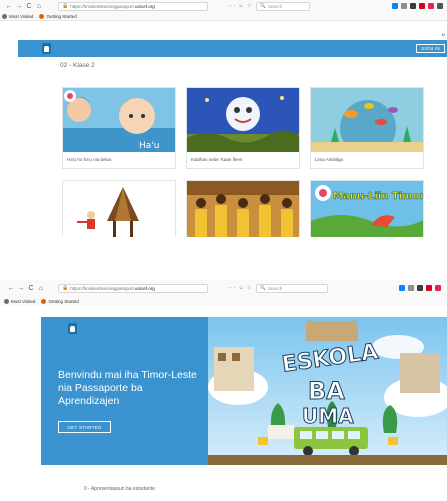  What do you see at coordinates (328, 416) in the screenshot?
I see `banner-word: UMA` at bounding box center [328, 416].